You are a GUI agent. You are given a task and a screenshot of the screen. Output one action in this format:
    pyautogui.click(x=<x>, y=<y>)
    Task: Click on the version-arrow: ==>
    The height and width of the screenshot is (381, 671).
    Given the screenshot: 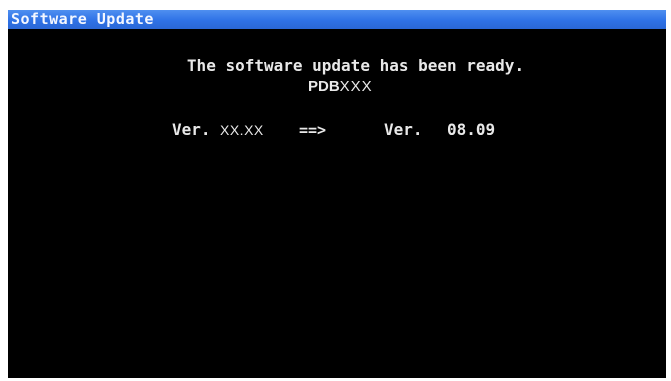 What is the action you would take?
    pyautogui.click(x=313, y=130)
    